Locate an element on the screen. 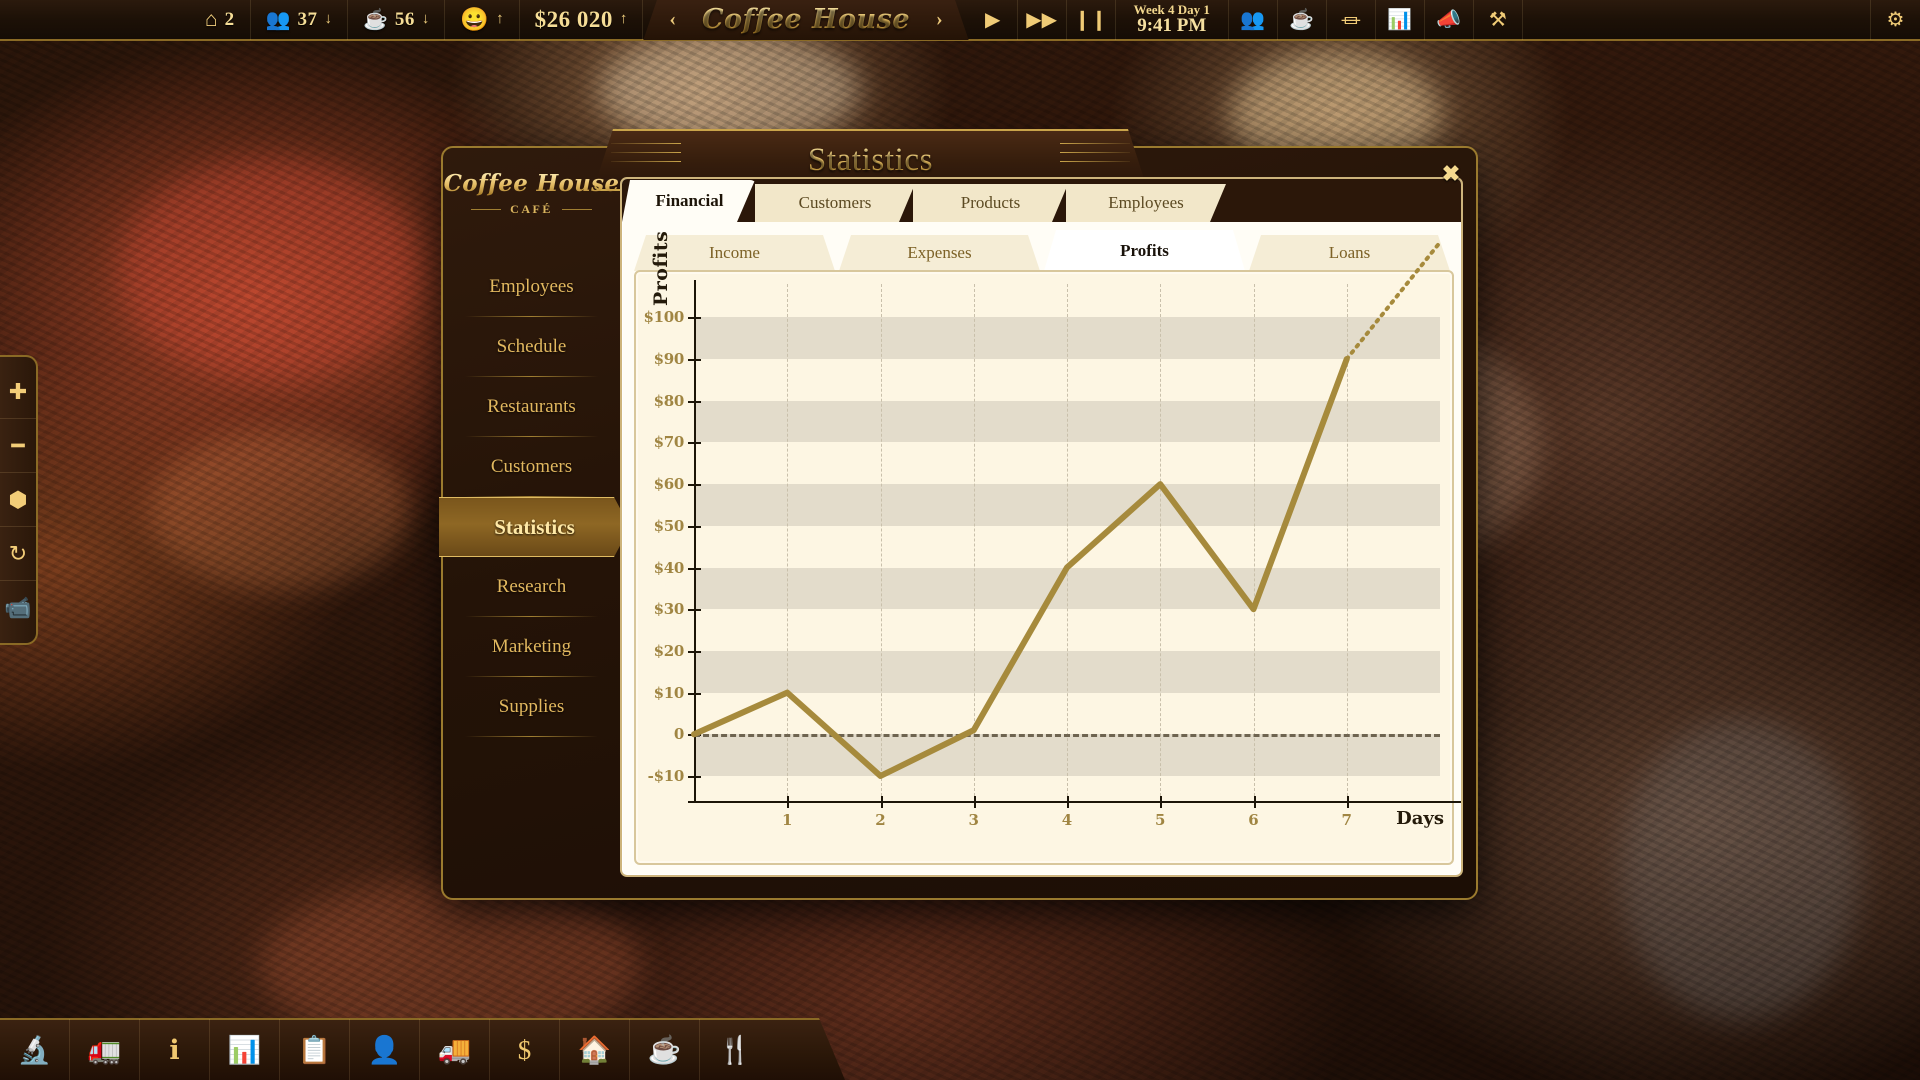  sidebar-item-restaurants: Restaurants is located at coordinates (531, 407).